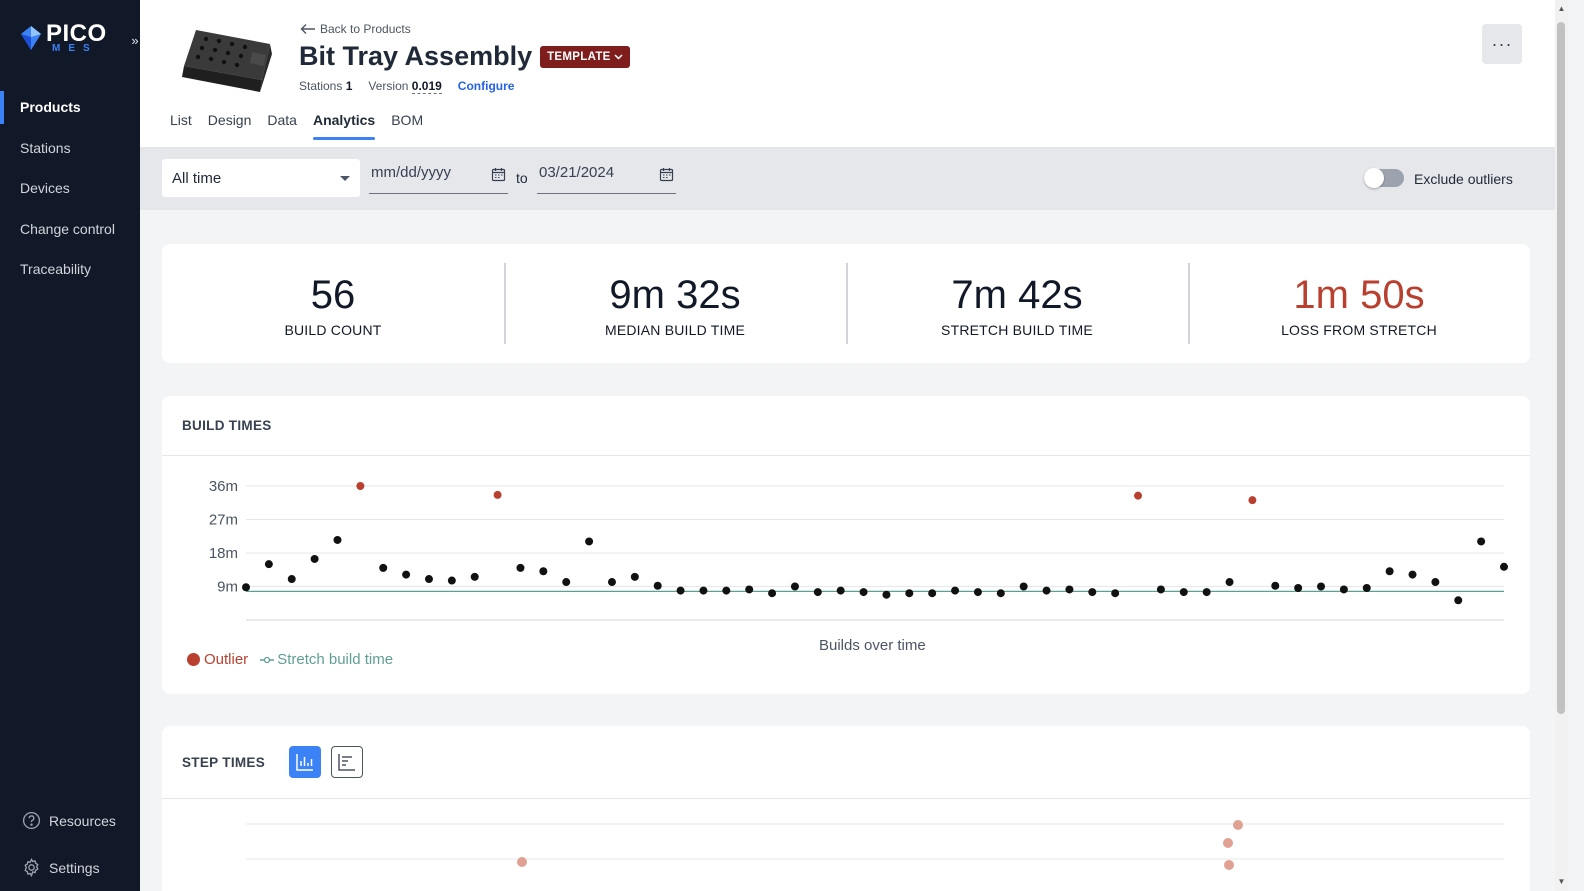  I want to click on stat-value: 7m 42s, so click(1017, 295).